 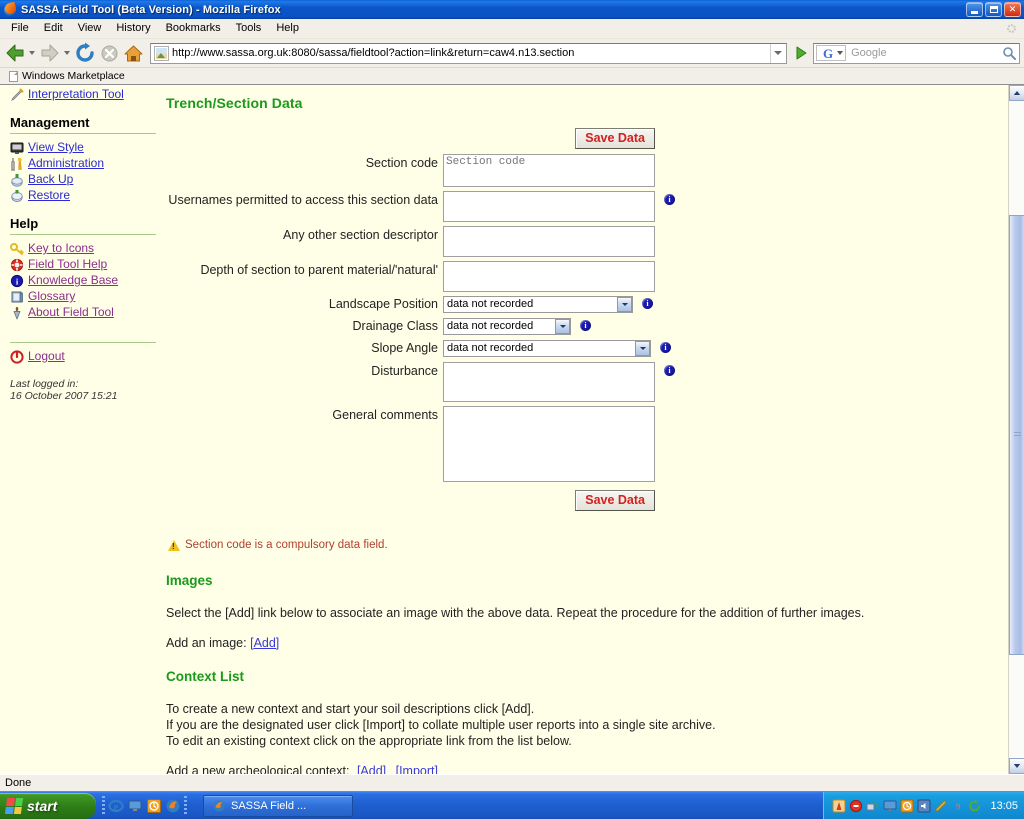 What do you see at coordinates (647, 303) in the screenshot?
I see `info-icon-landscape-position: i` at bounding box center [647, 303].